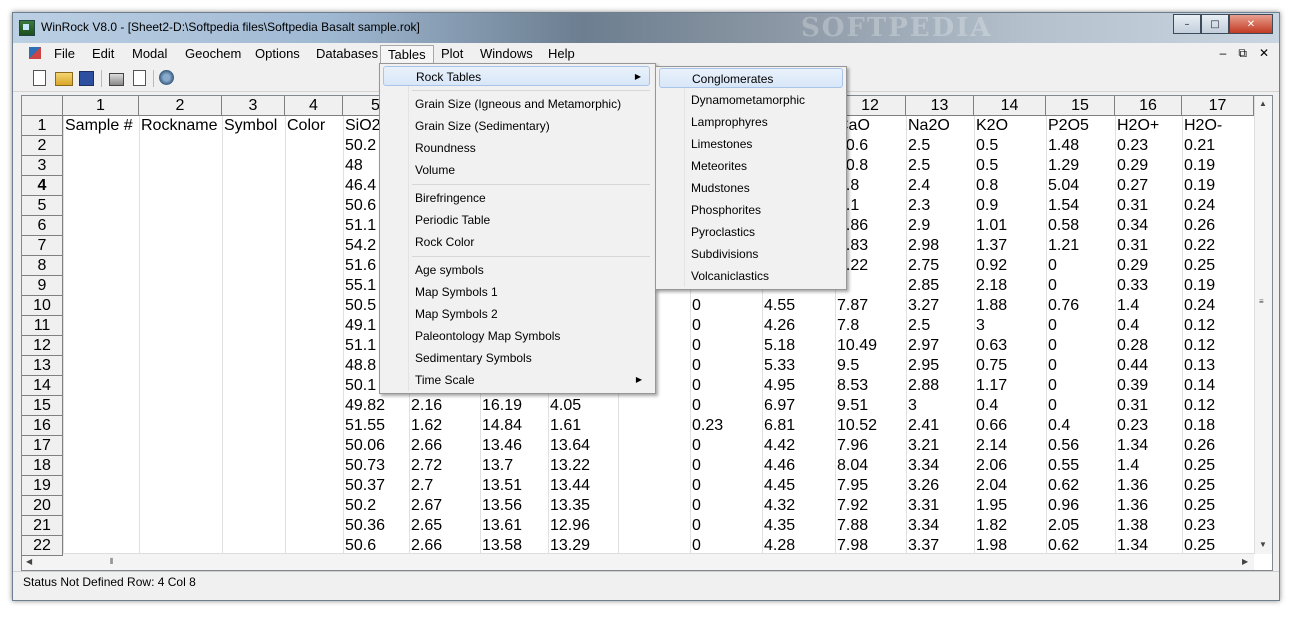 Image resolution: width=1298 pixels, height=619 pixels. I want to click on grid-cell: 2.98, so click(940, 246).